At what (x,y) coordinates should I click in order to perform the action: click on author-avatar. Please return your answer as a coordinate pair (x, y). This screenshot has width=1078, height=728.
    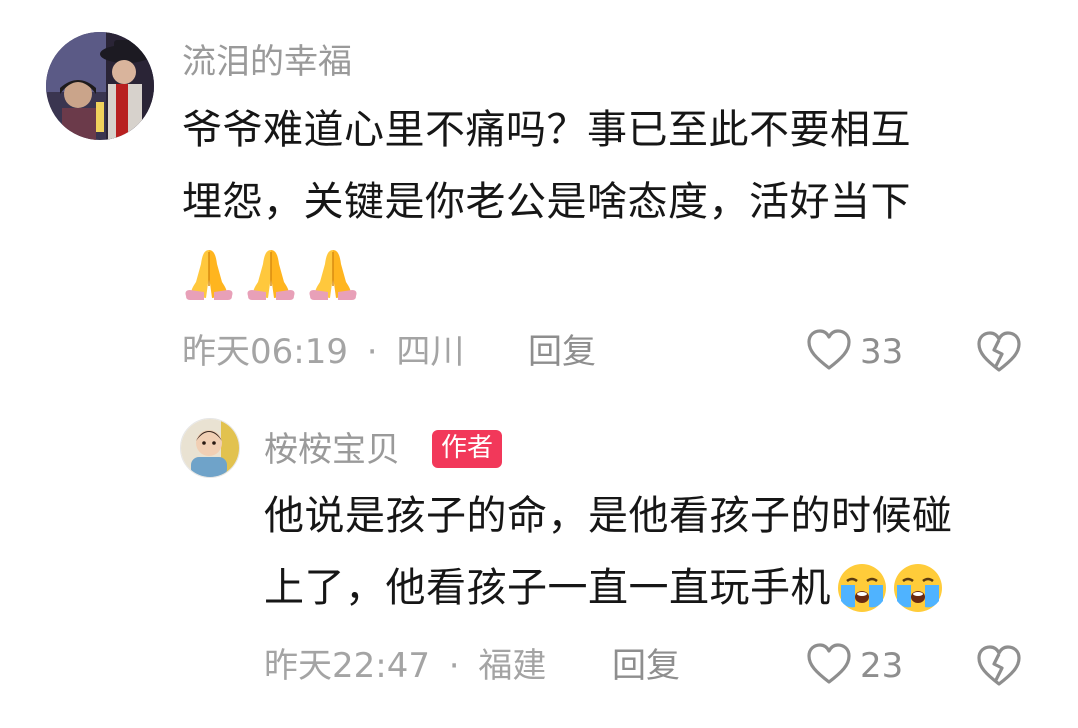
    Looking at the image, I should click on (210, 448).